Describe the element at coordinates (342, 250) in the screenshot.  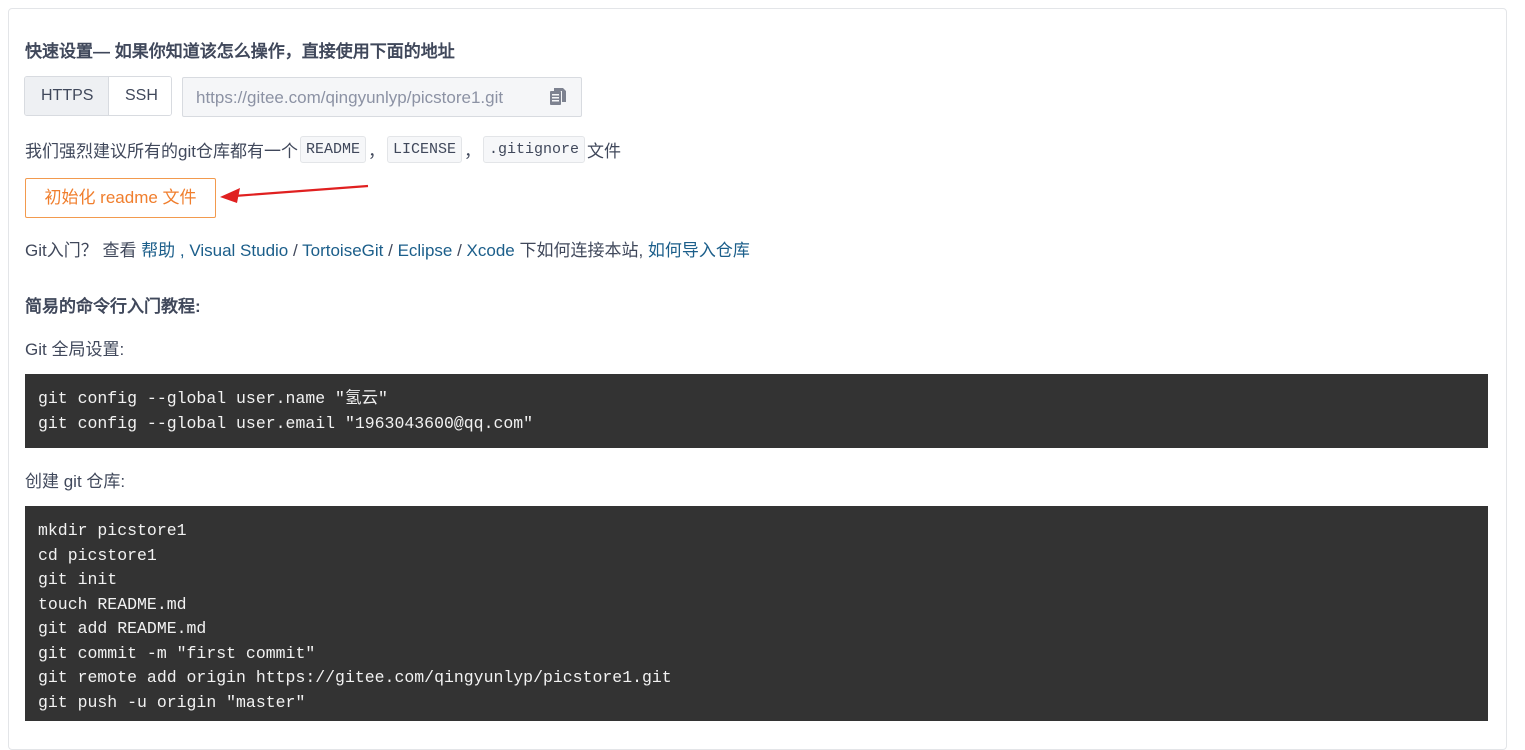
I see `tortoisegit-link: TortoiseGit` at that location.